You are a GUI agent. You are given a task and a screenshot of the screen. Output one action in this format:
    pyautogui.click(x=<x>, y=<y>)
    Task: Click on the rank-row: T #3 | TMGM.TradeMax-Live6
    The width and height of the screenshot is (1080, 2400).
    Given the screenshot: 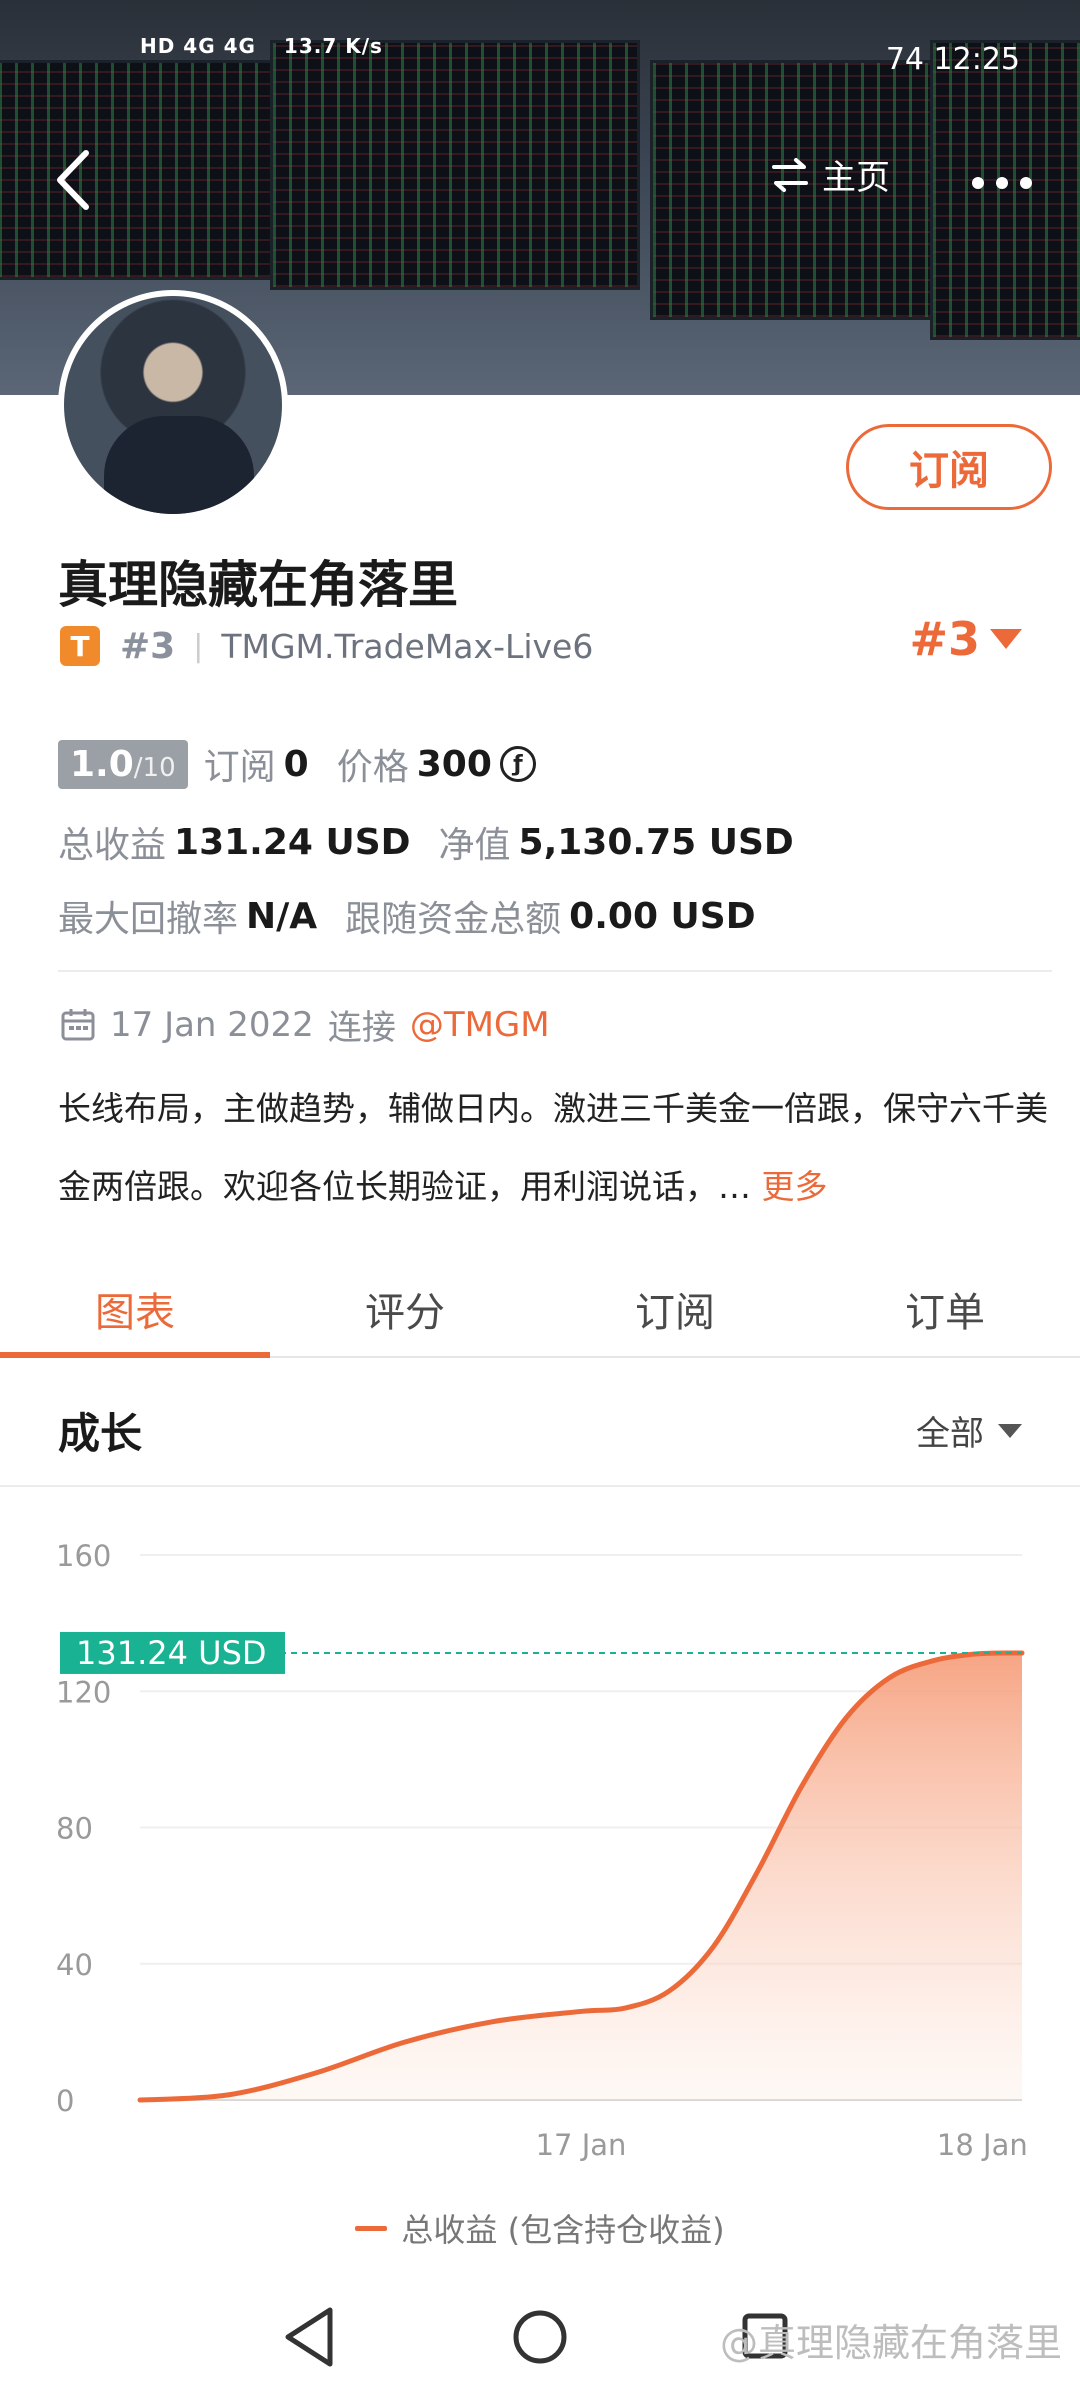 What is the action you would take?
    pyautogui.click(x=326, y=646)
    